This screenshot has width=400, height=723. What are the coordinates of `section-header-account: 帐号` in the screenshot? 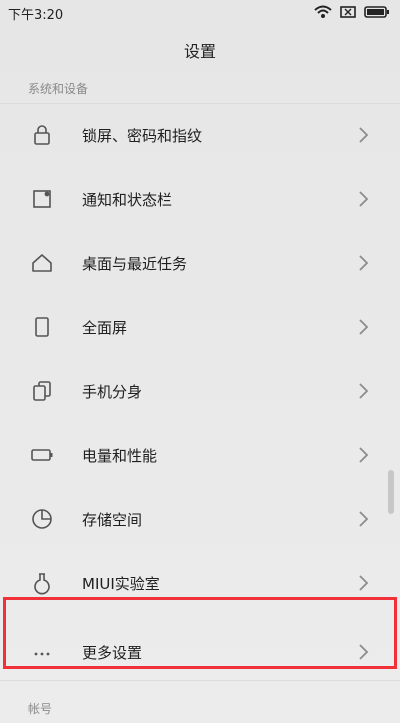 It's located at (40, 709).